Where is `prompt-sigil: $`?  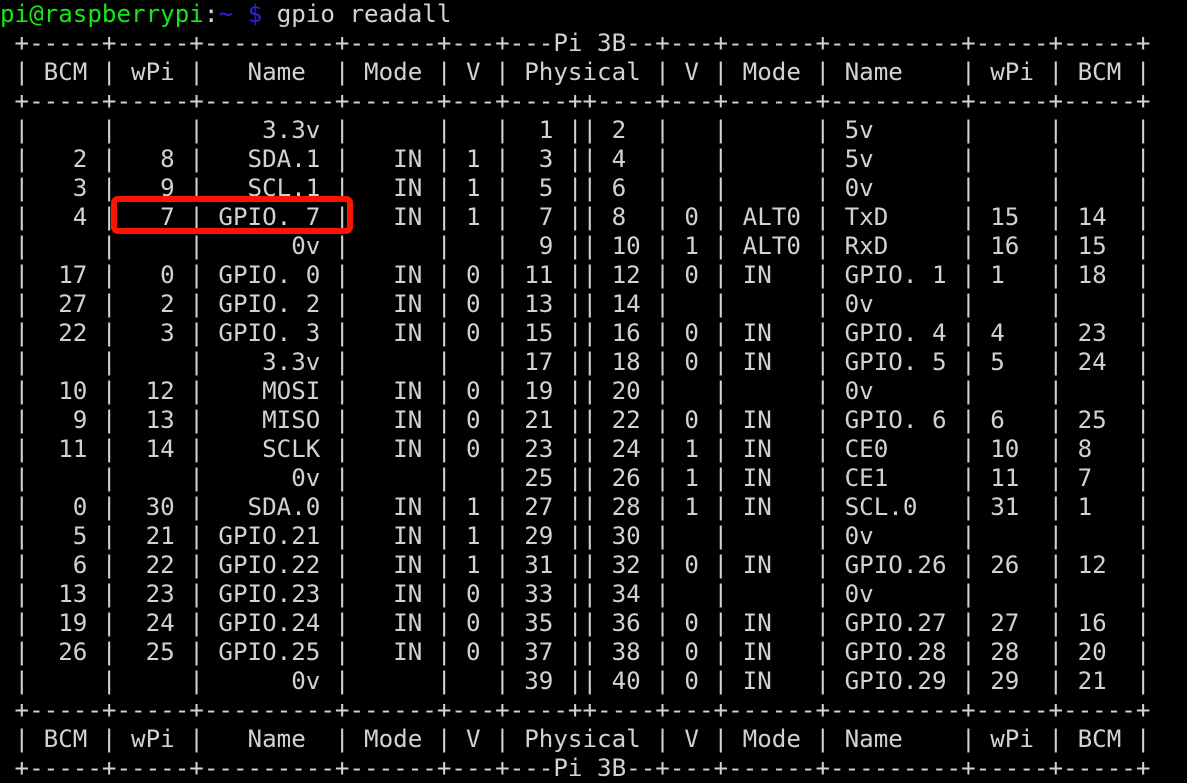
prompt-sigil: $ is located at coordinates (255, 14).